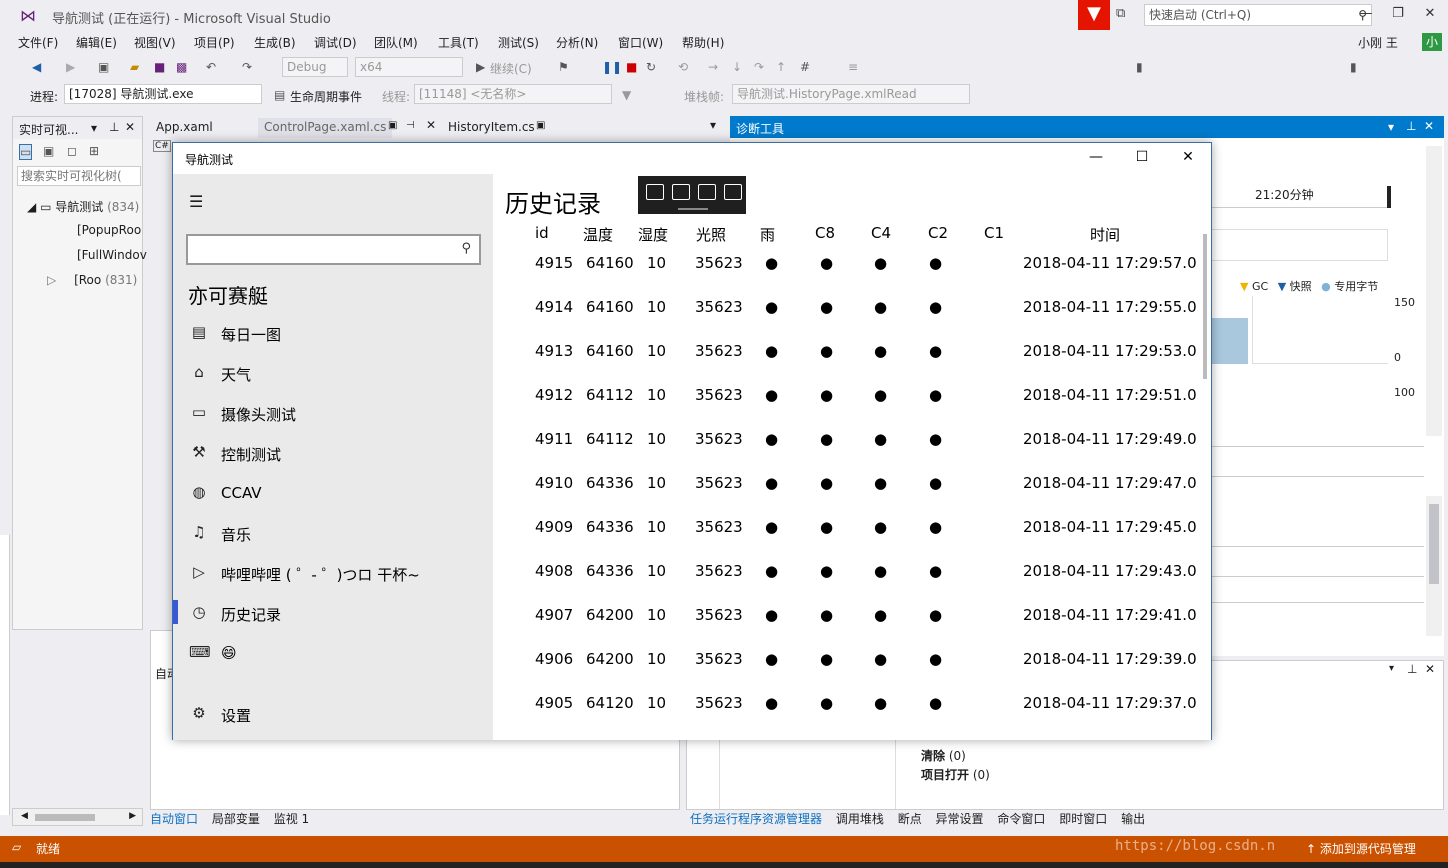  Describe the element at coordinates (518, 42) in the screenshot. I see `menu-test: 测试(S)` at that location.